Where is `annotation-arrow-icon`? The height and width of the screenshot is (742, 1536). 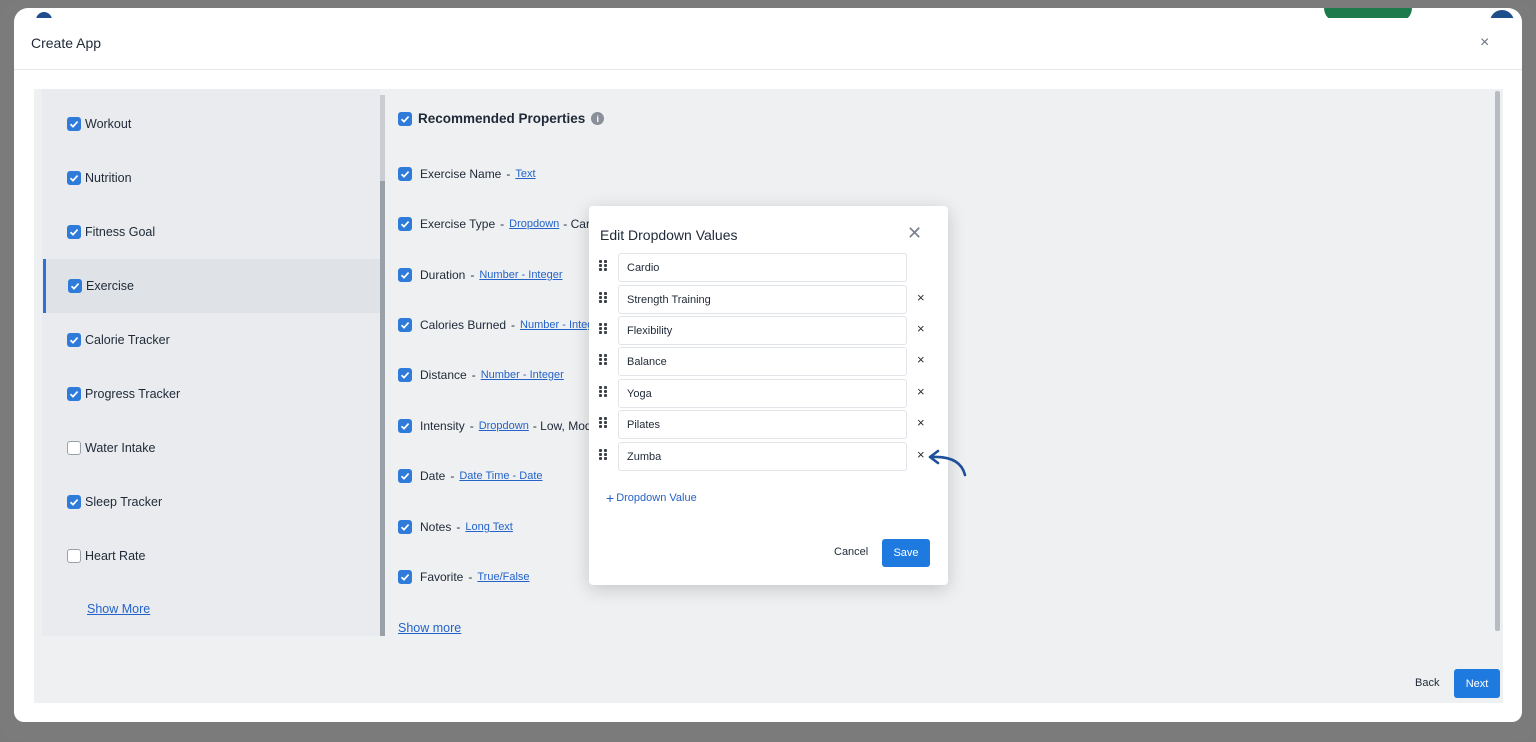
annotation-arrow-icon is located at coordinates (947, 463).